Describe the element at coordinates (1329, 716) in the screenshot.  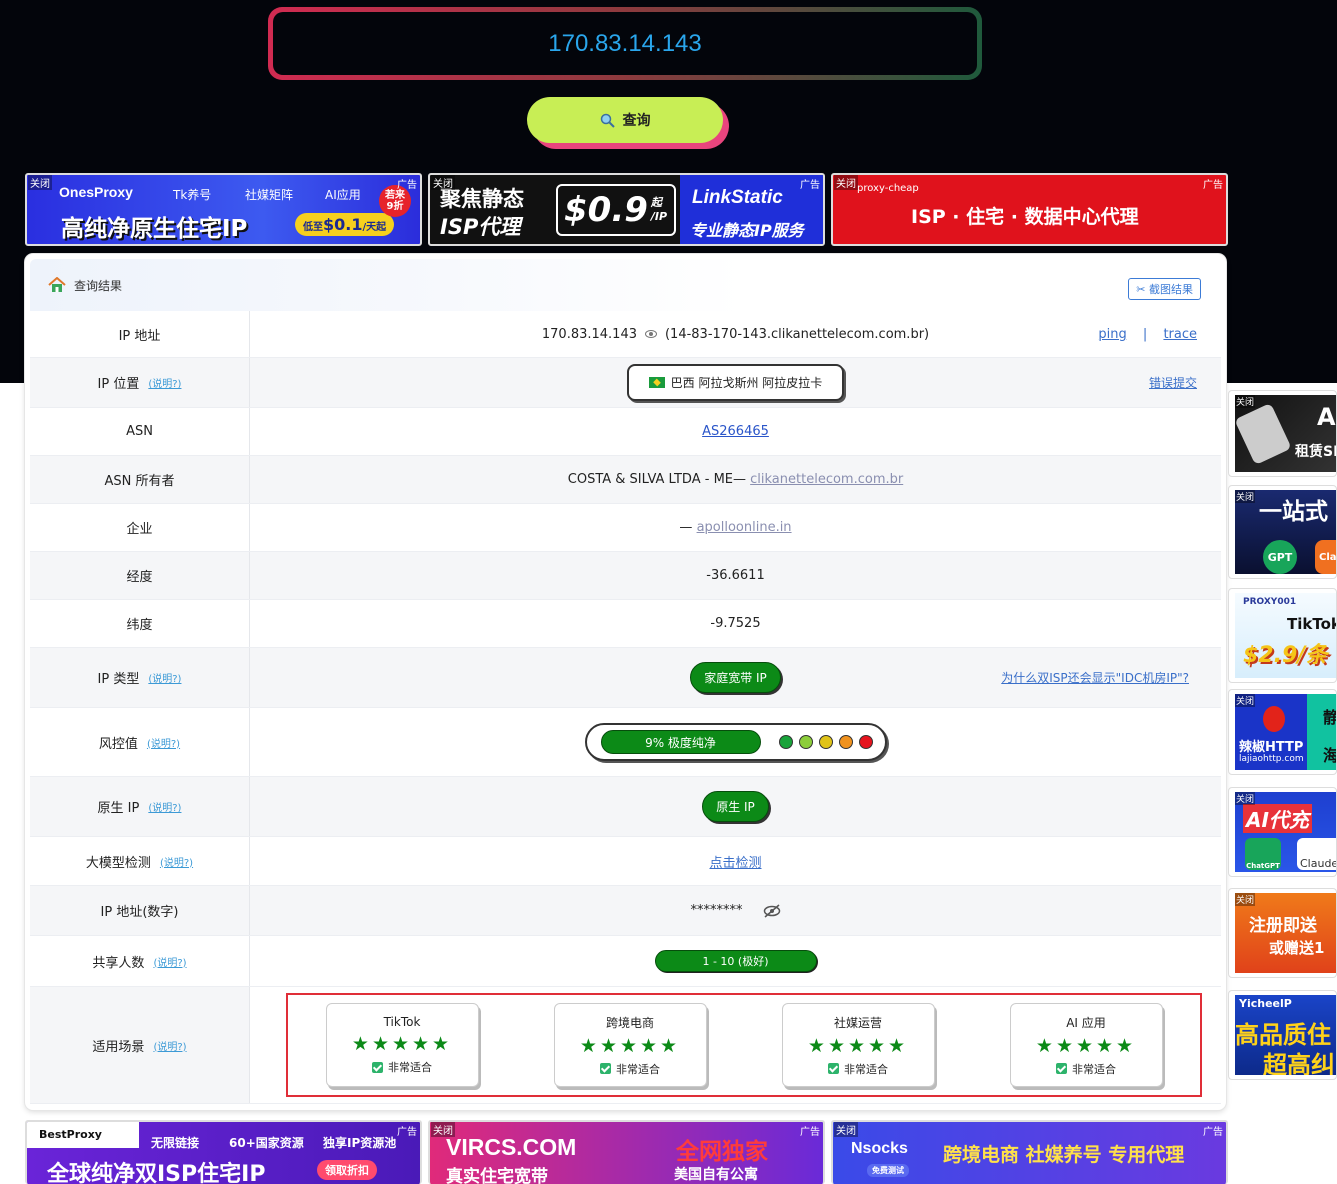
I see `side-ad-text: 静` at that location.